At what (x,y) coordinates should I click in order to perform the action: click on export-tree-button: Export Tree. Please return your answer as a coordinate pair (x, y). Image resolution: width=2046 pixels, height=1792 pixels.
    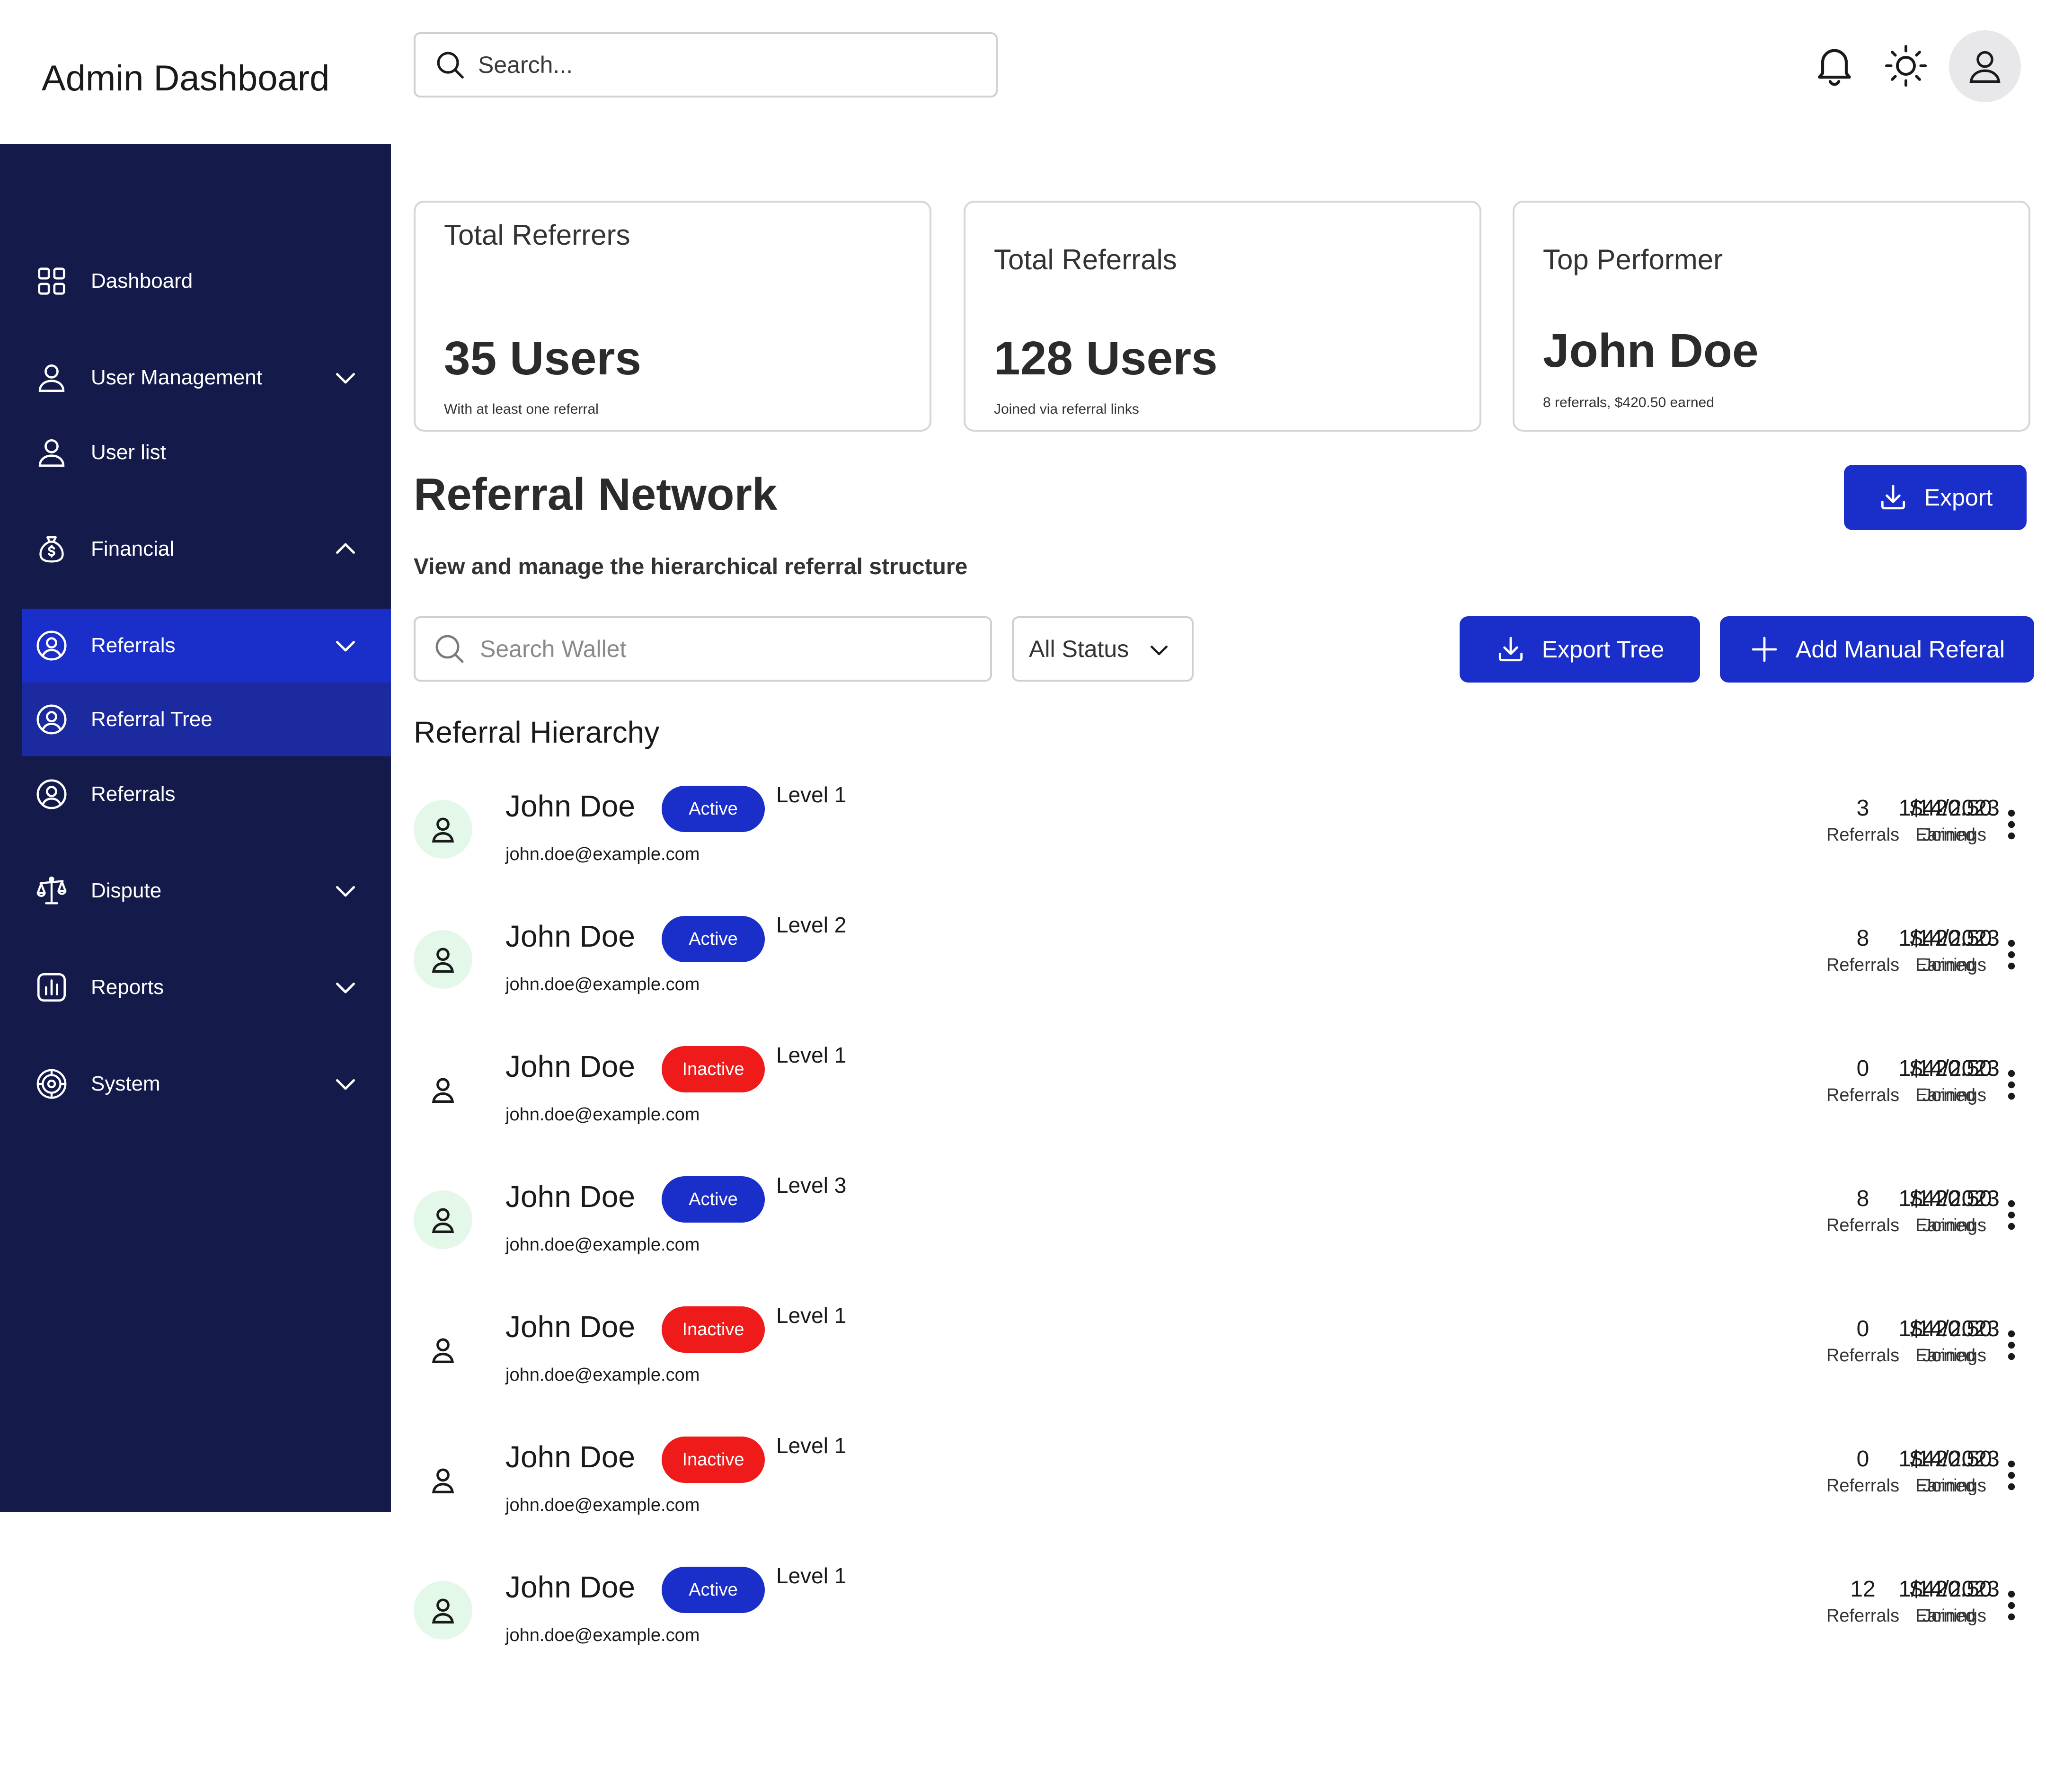
    Looking at the image, I should click on (1580, 650).